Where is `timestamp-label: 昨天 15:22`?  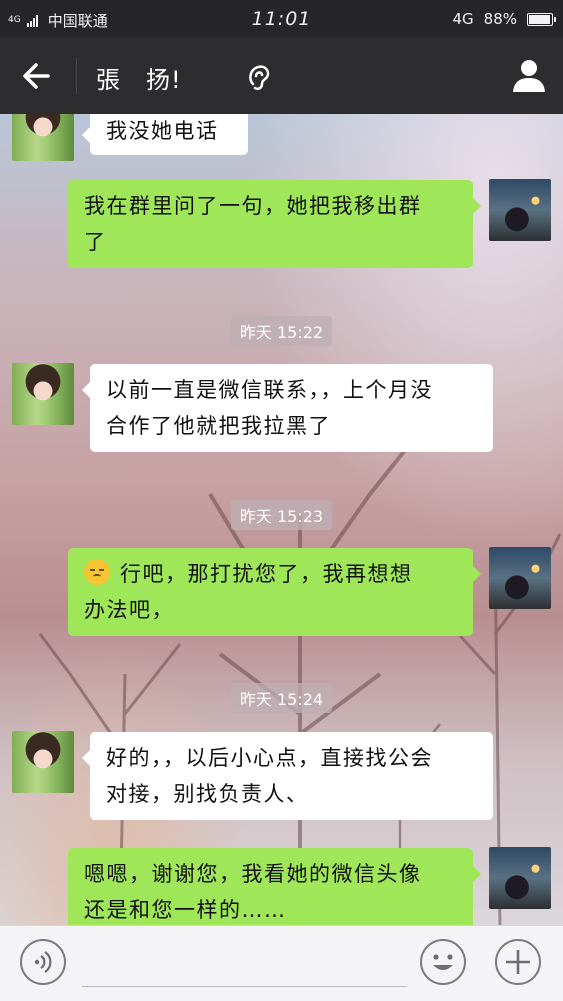 timestamp-label: 昨天 15:22 is located at coordinates (281, 331).